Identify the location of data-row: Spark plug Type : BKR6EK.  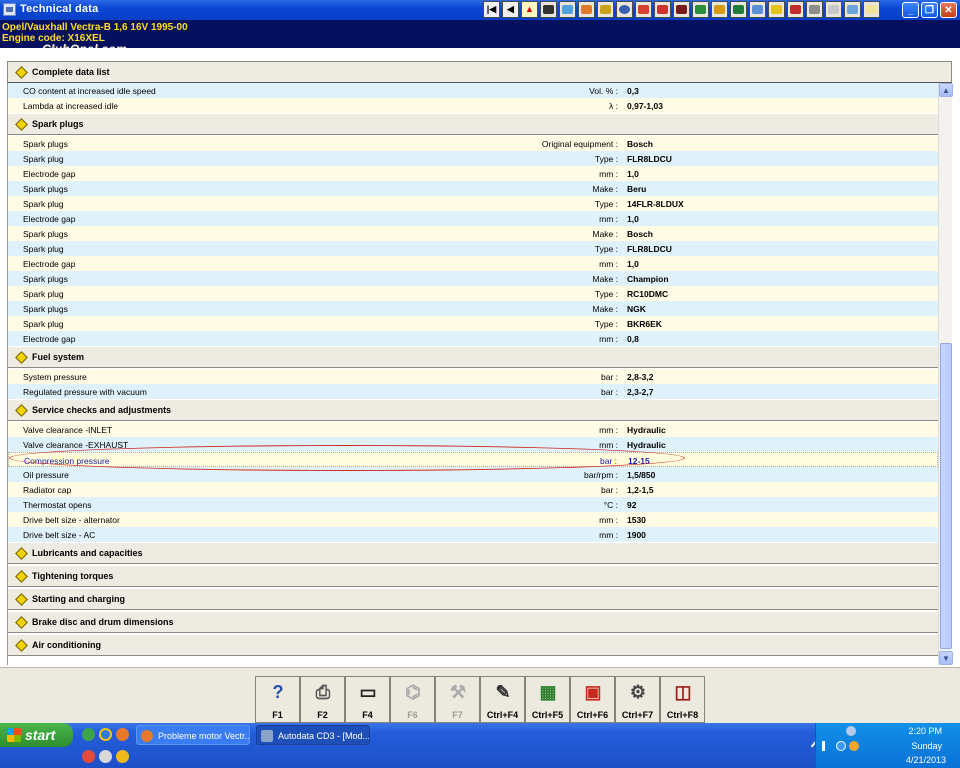
(473, 323).